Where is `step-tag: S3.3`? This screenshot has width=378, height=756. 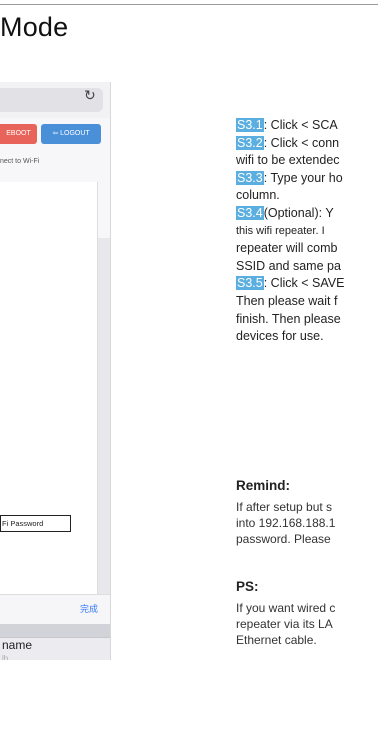
step-tag: S3.3 is located at coordinates (250, 177).